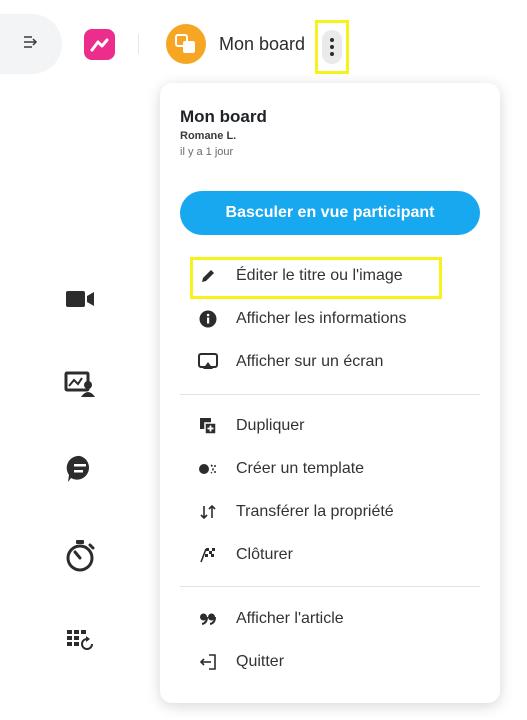 This screenshot has height=720, width=527. Describe the element at coordinates (330, 213) in the screenshot. I see `switch-participant-view-button: Basculer en vue participant` at that location.